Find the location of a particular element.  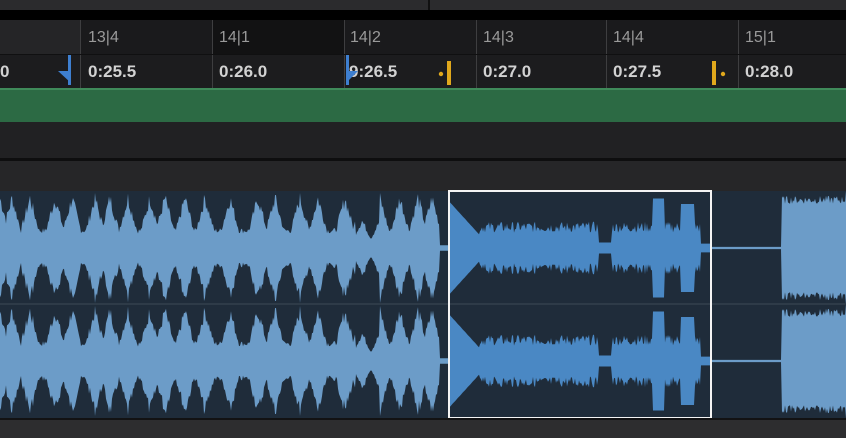

bar-label: 14|2 is located at coordinates (365, 37).